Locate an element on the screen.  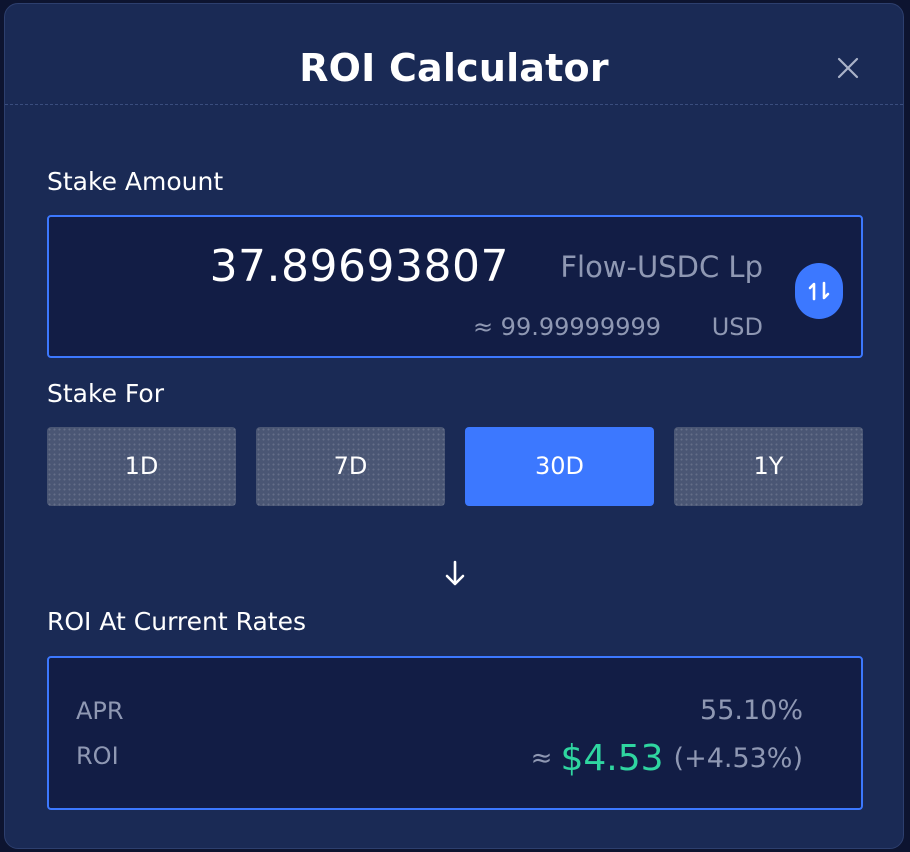
swap-units-button is located at coordinates (819, 291).